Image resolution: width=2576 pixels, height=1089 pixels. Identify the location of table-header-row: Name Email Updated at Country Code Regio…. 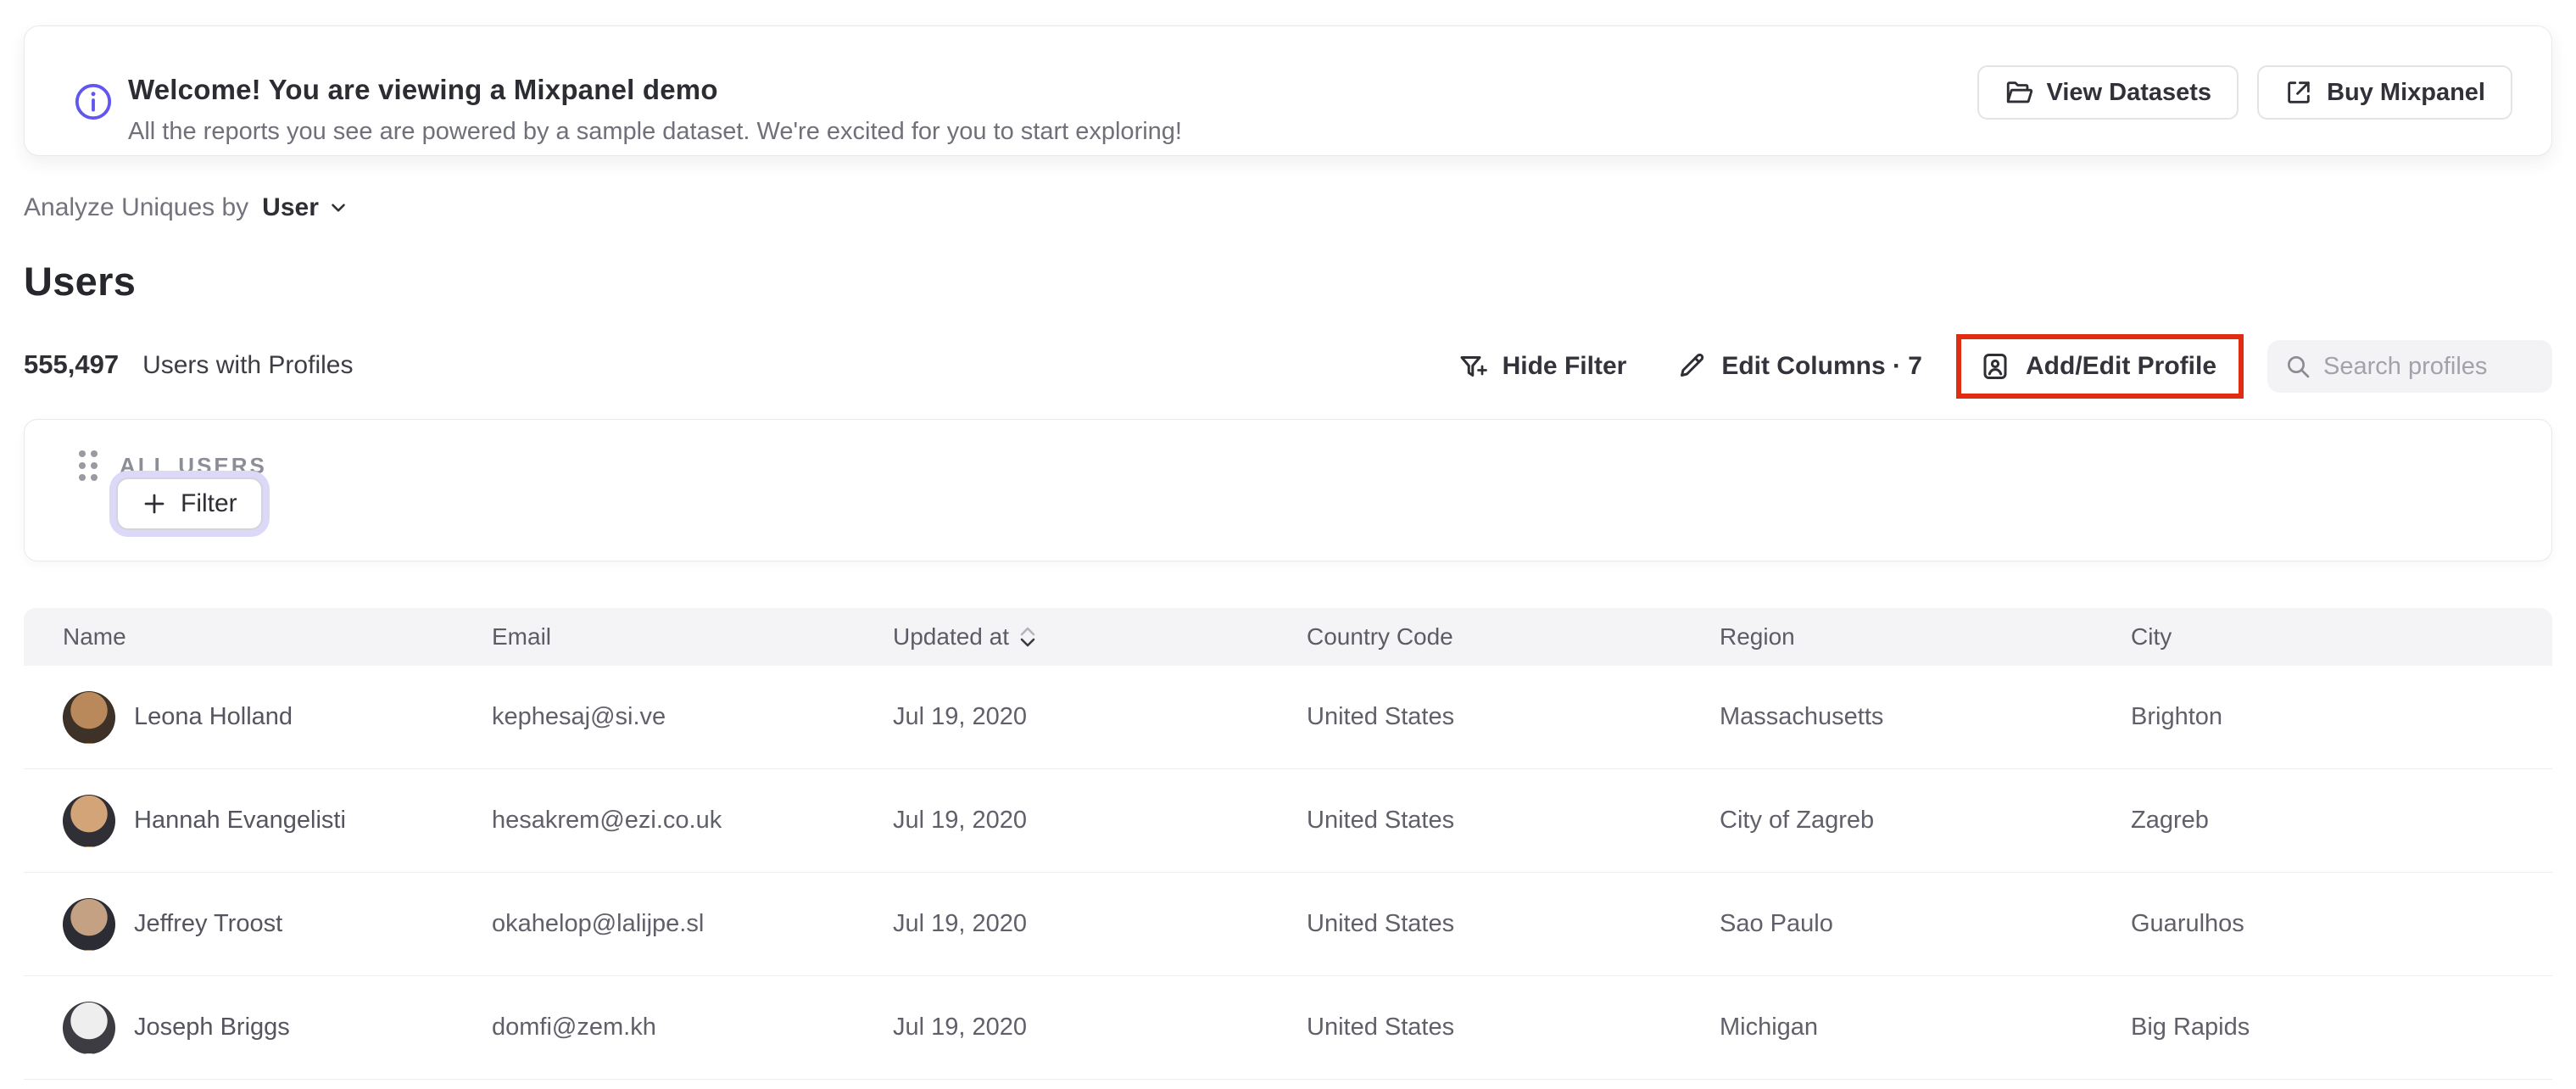
(1288, 637).